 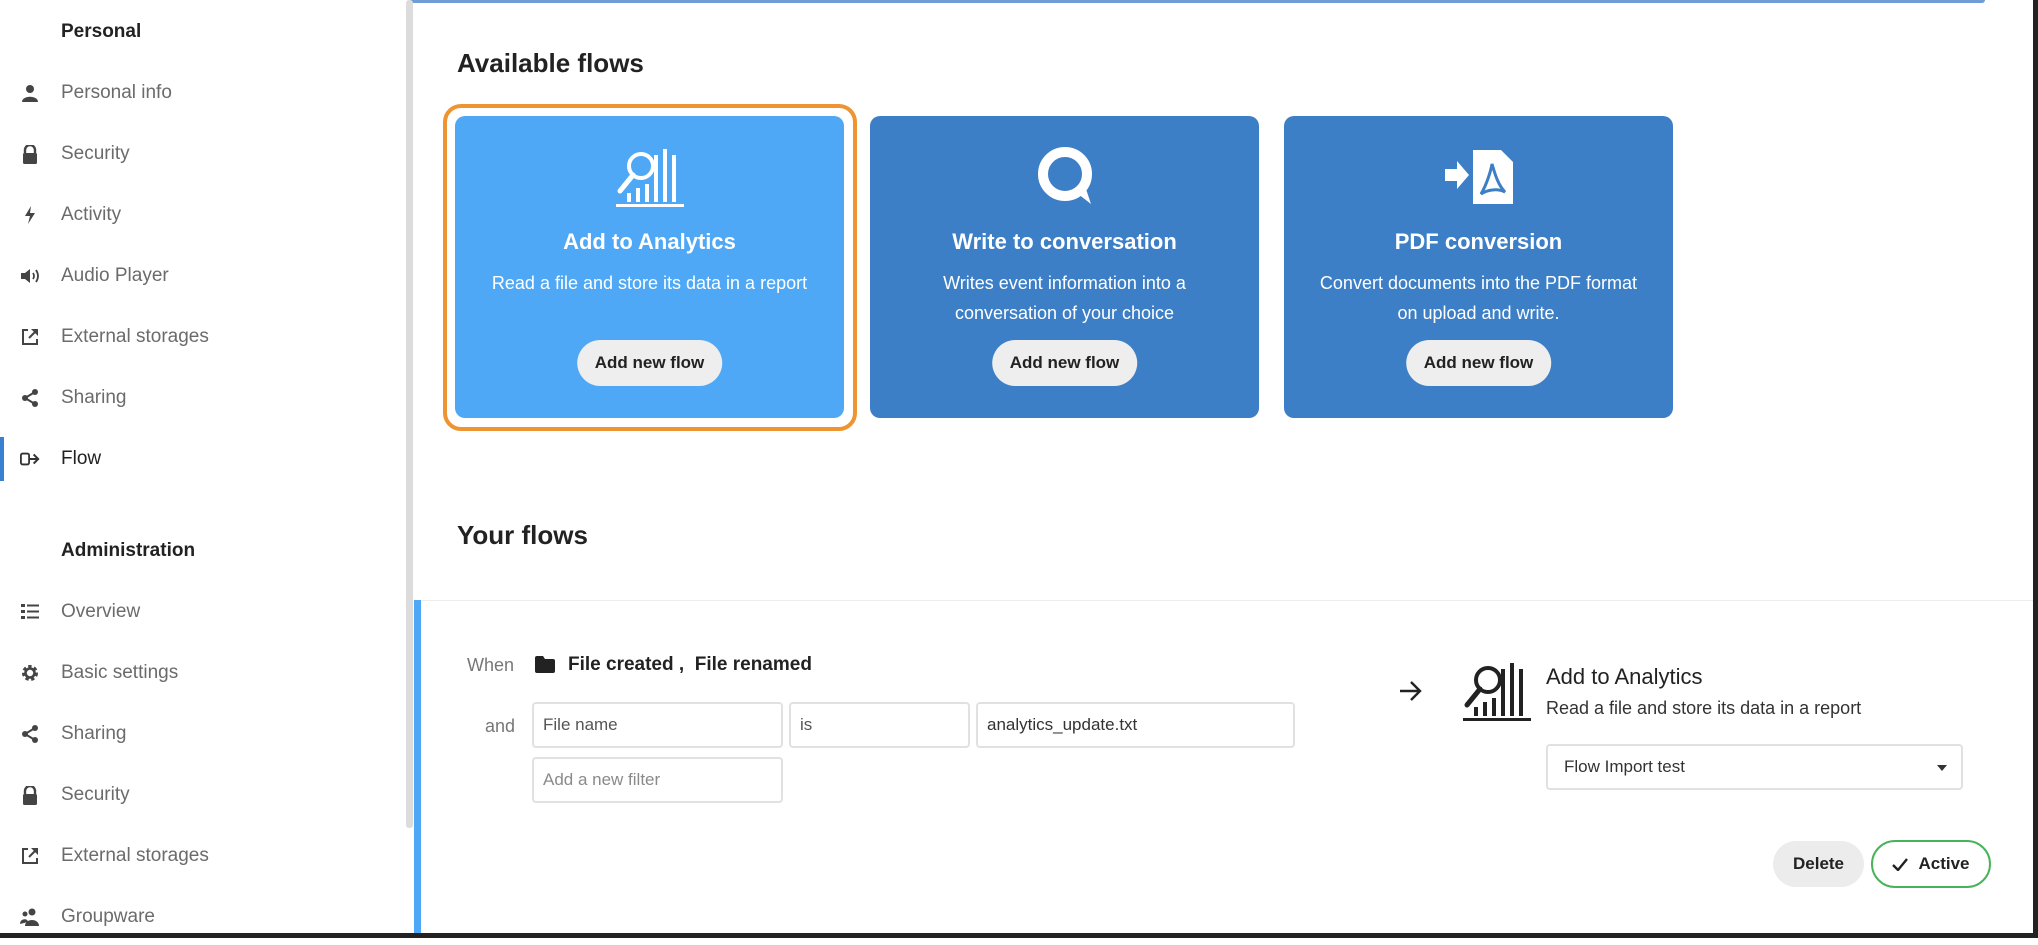 What do you see at coordinates (1135, 725) in the screenshot?
I see `filter-value-input: analytics_update.txt` at bounding box center [1135, 725].